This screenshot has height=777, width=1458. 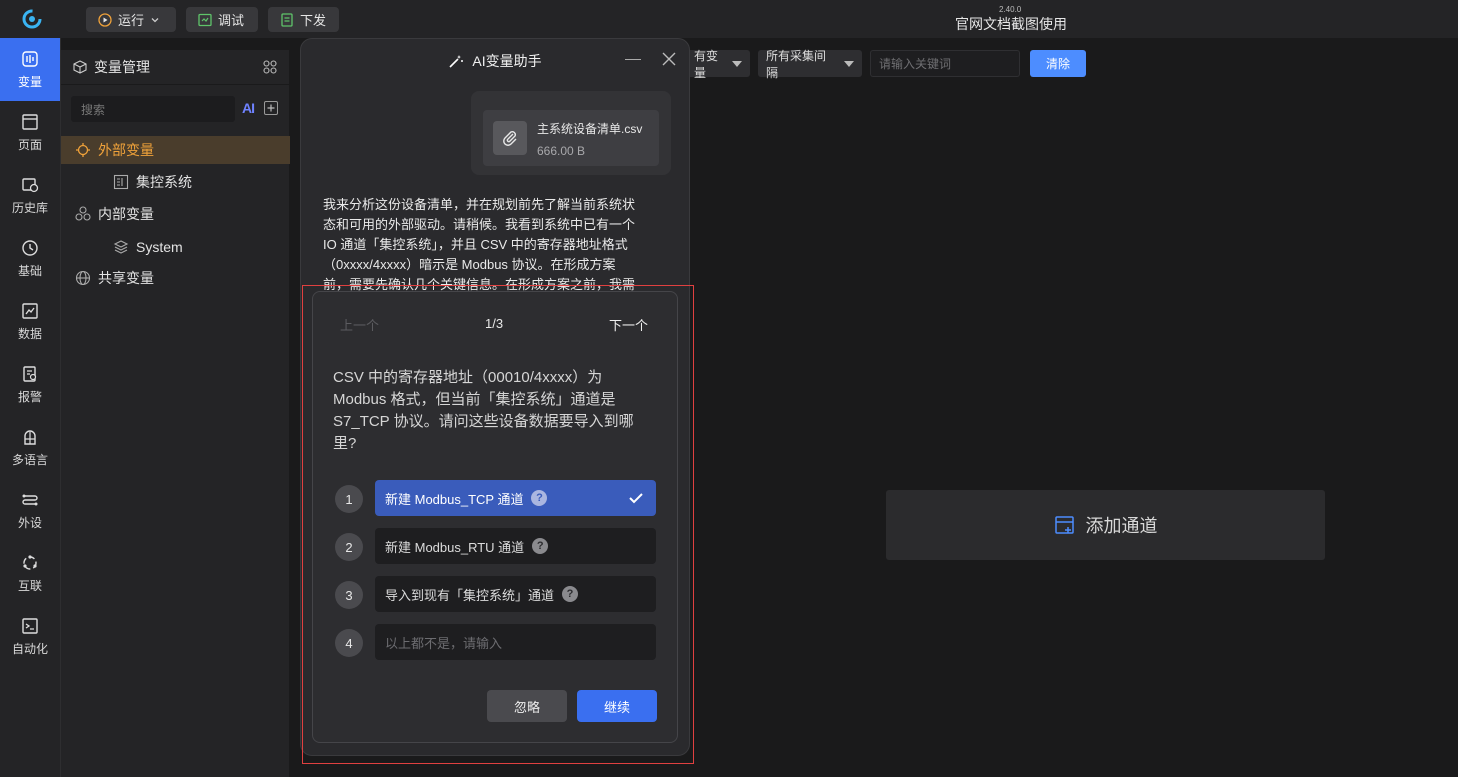 I want to click on nav-label: 基础, so click(x=29, y=270).